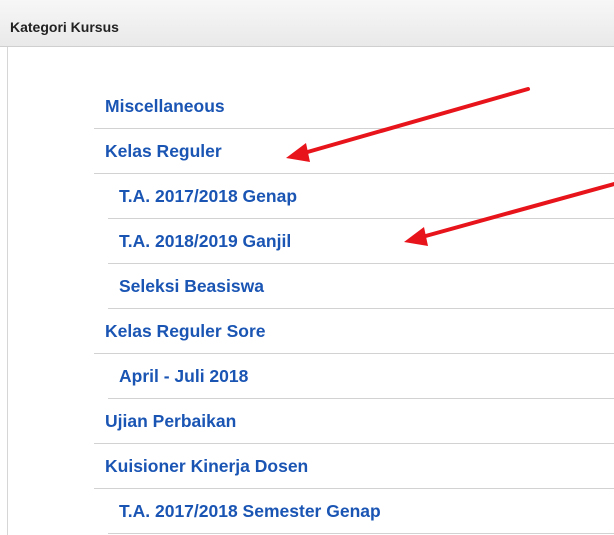  I want to click on block-title: Kategori Kursus, so click(64, 27).